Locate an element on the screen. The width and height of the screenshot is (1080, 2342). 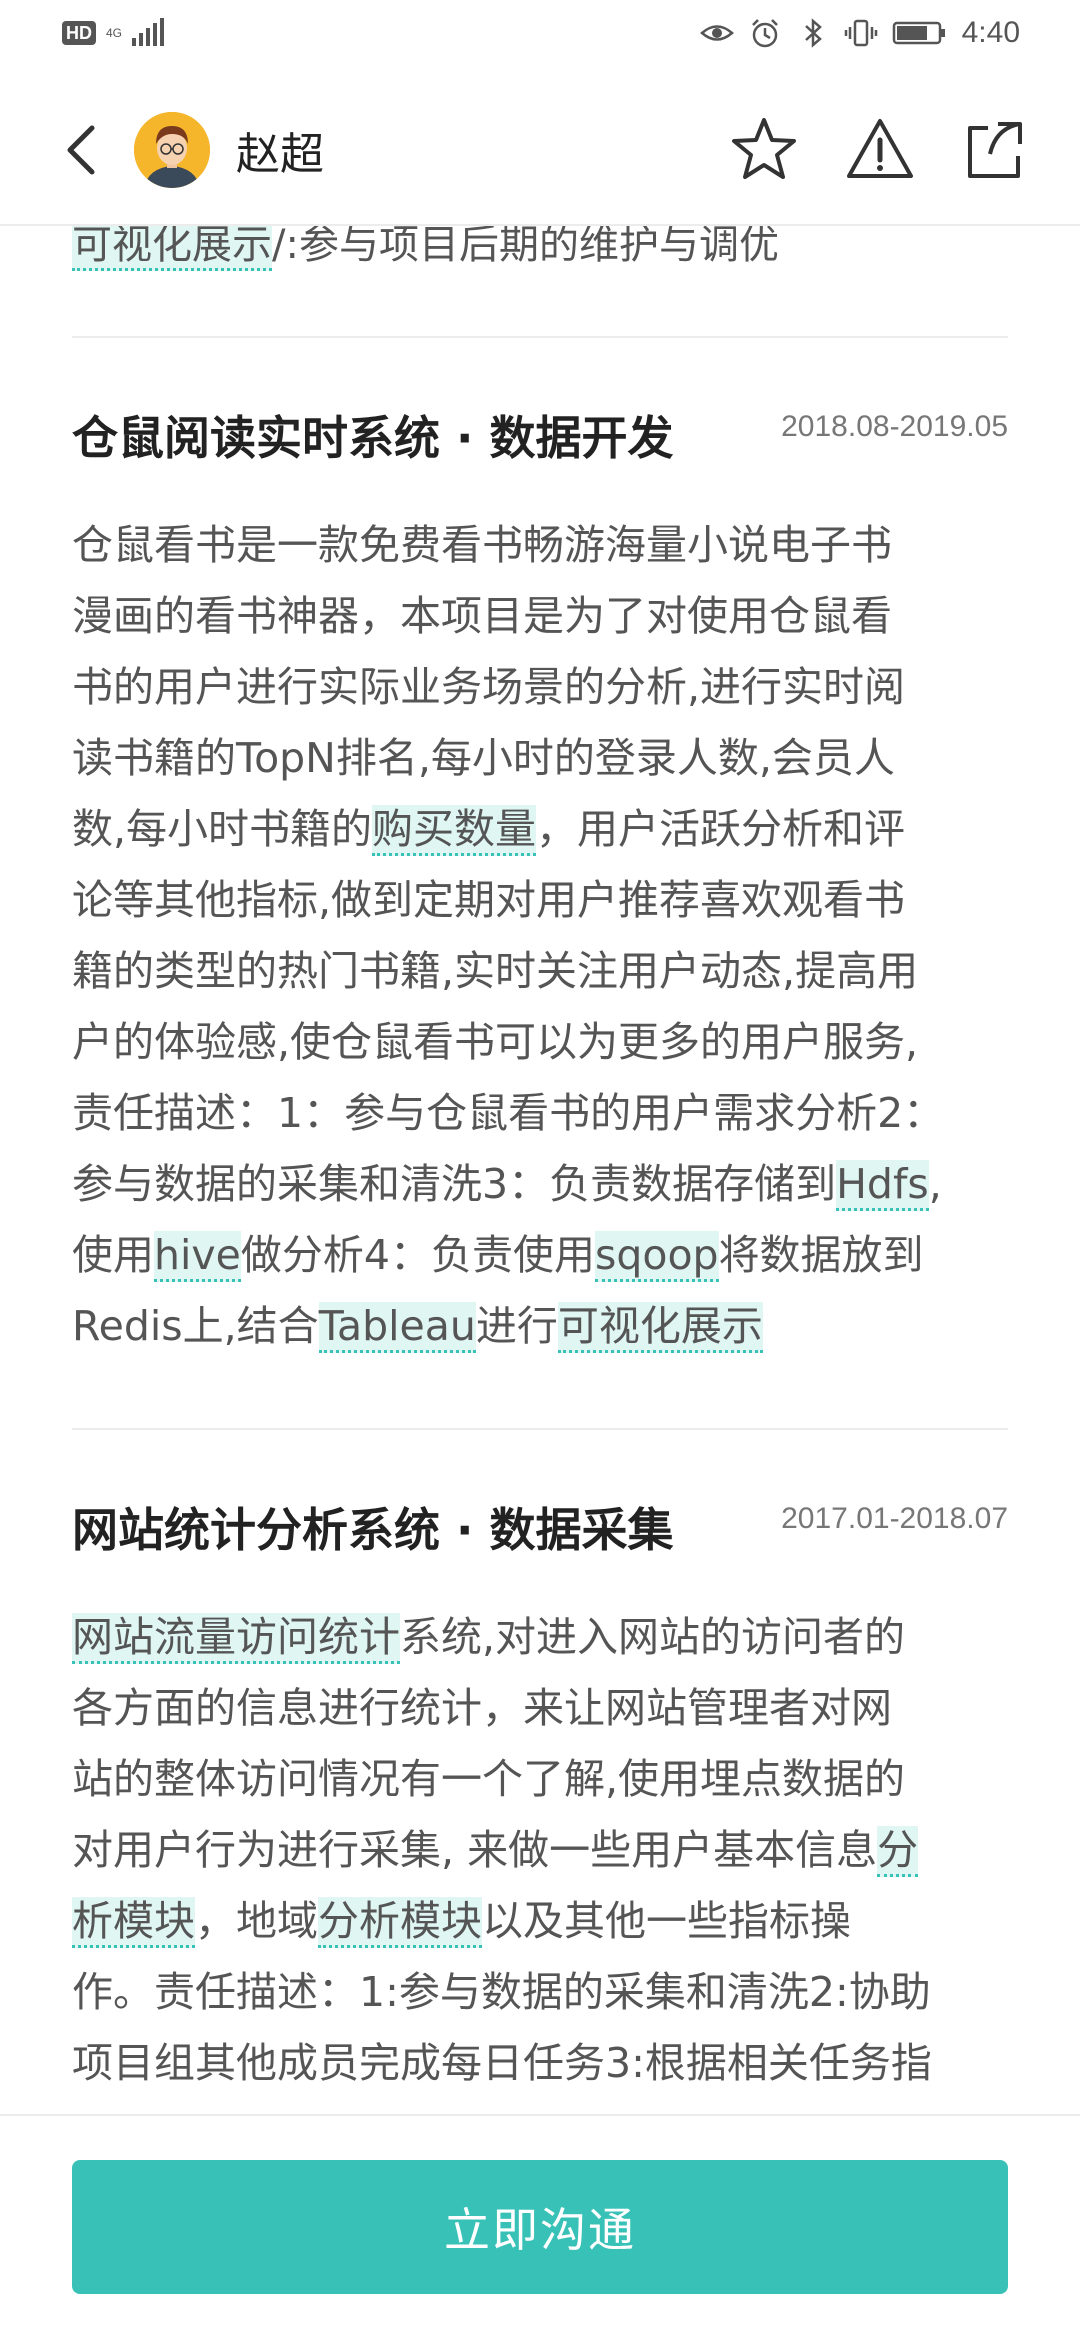
status-time: 4:40 is located at coordinates (990, 32).